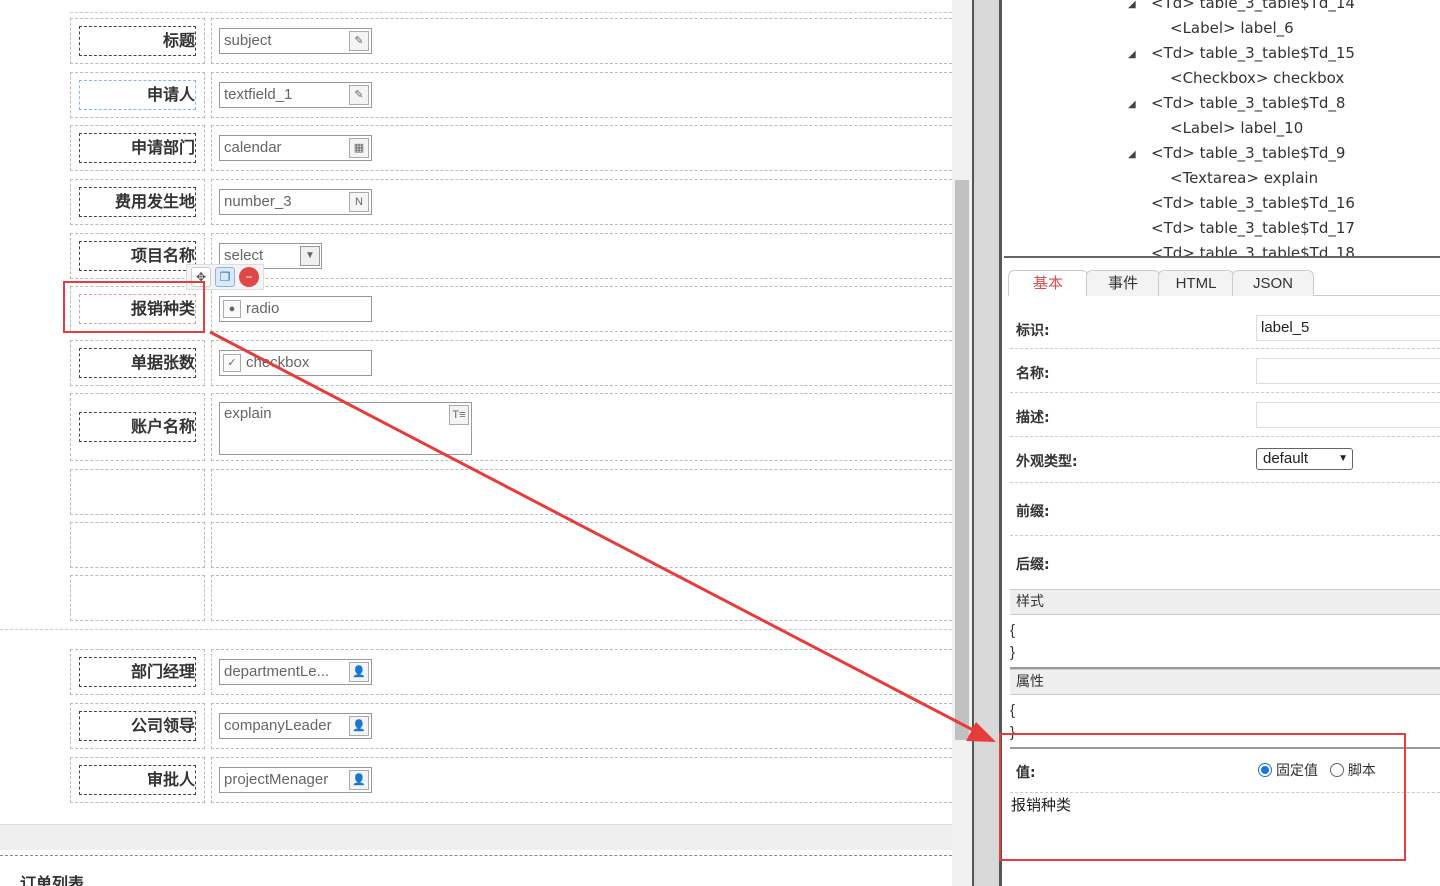 This screenshot has height=886, width=1440. I want to click on tree-node: <Textarea> explain, so click(1244, 178).